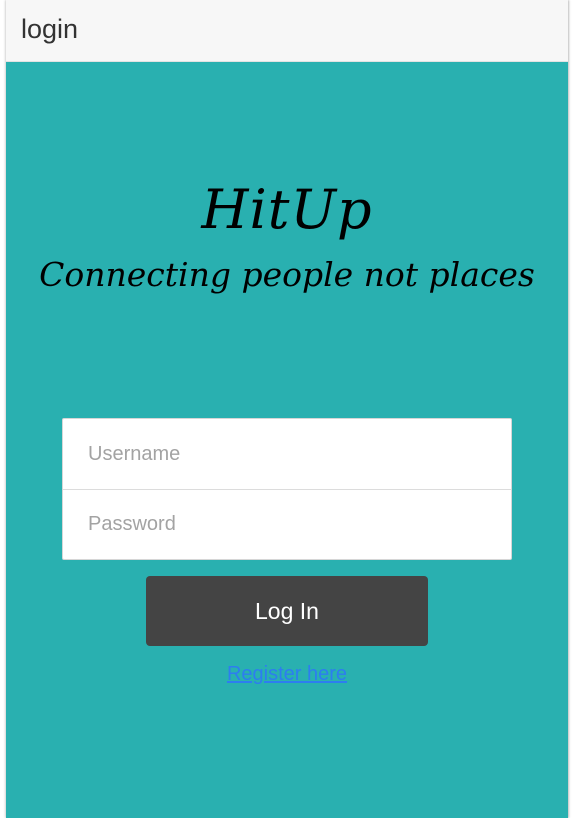 The width and height of the screenshot is (584, 818). What do you see at coordinates (287, 209) in the screenshot?
I see `app-name: HitUp` at bounding box center [287, 209].